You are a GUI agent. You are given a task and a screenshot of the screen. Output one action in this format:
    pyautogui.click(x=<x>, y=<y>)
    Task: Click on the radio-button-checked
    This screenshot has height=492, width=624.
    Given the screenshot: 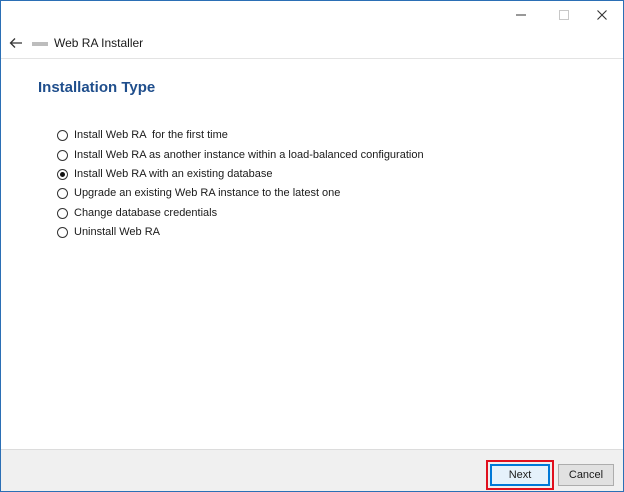 What is the action you would take?
    pyautogui.click(x=62, y=174)
    